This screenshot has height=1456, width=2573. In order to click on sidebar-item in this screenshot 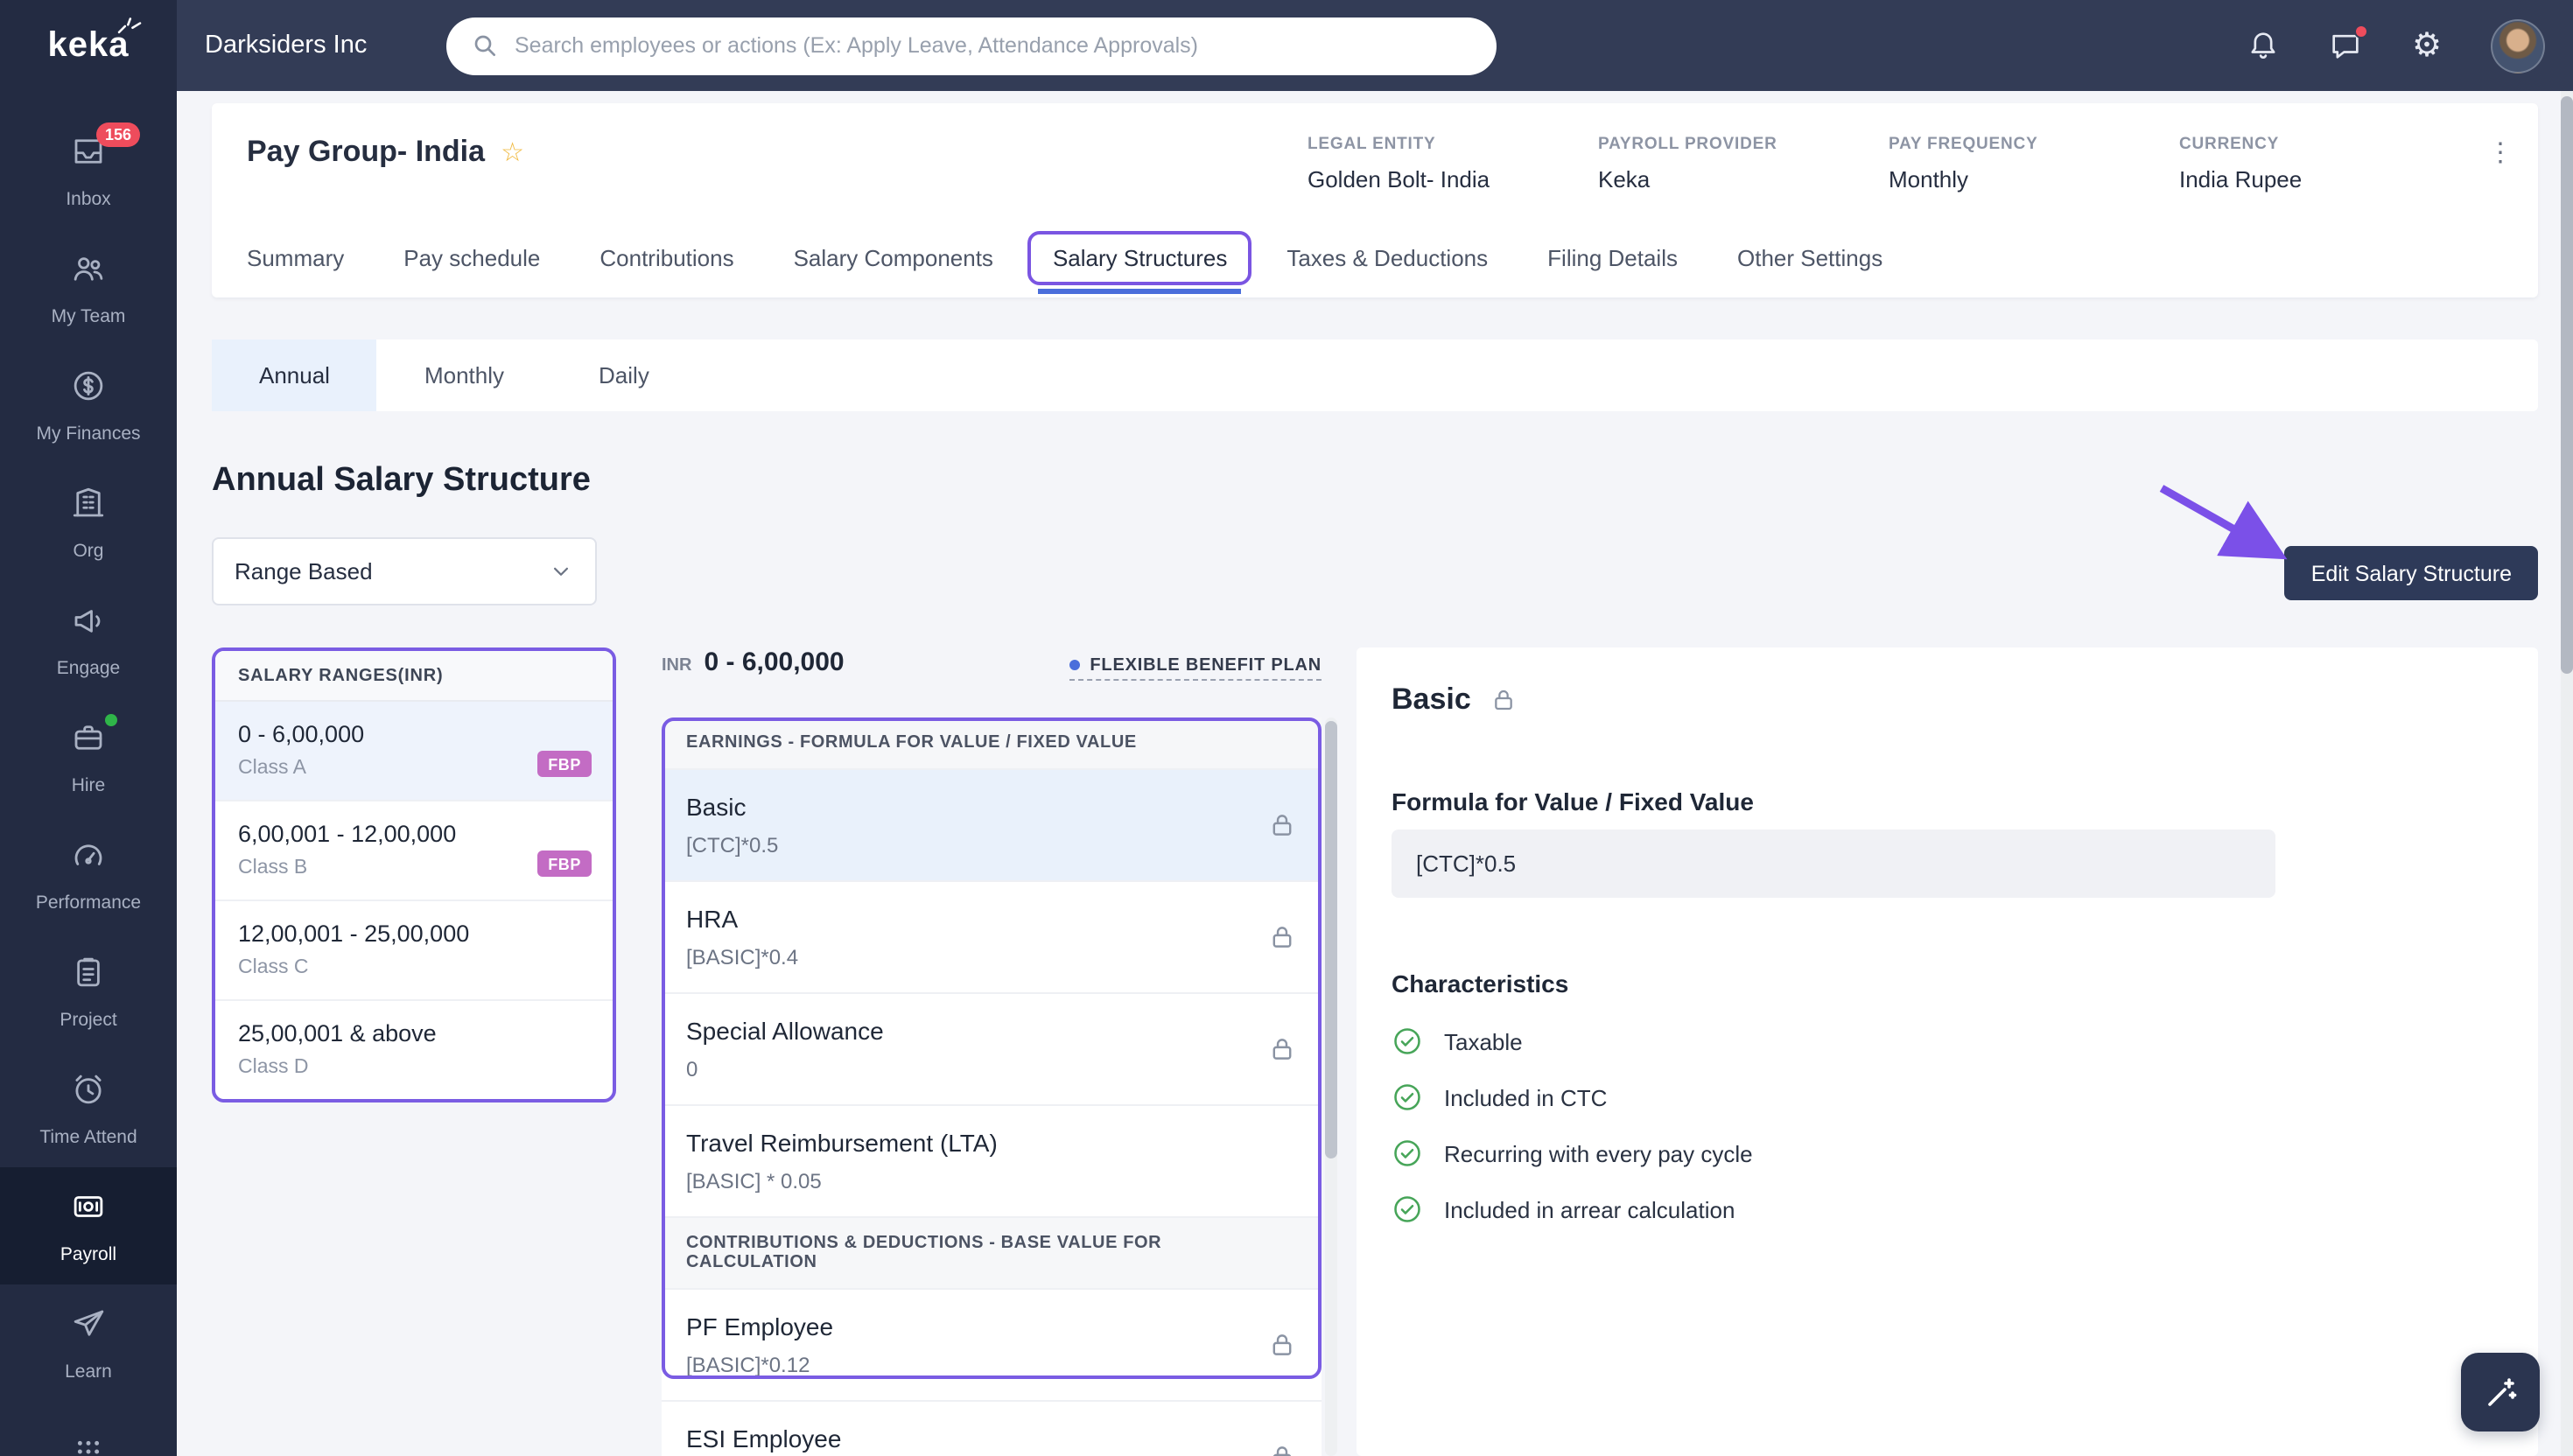, I will do `click(88, 1429)`.